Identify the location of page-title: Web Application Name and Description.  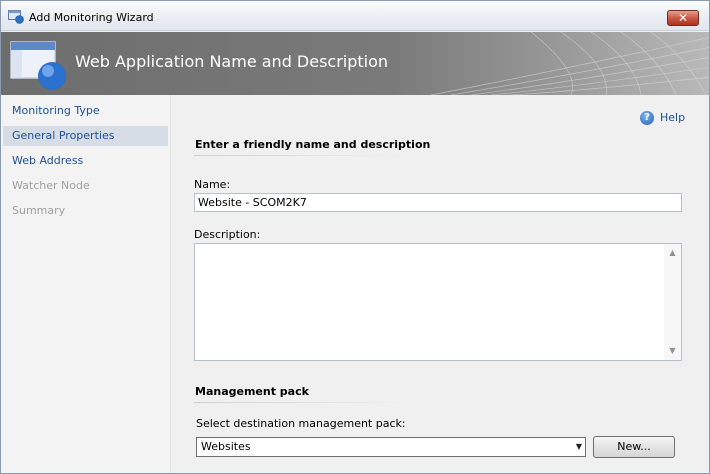
(232, 61).